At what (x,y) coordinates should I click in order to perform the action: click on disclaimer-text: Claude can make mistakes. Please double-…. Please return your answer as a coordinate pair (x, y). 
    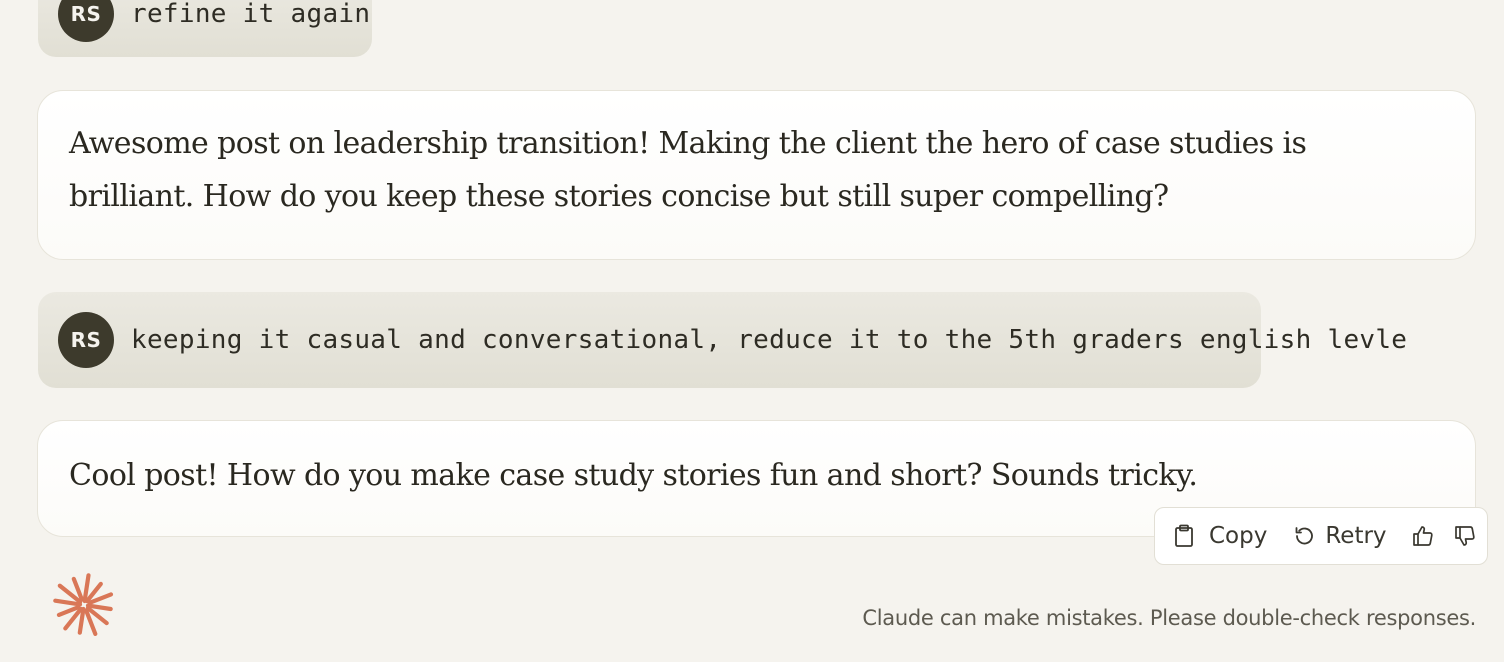
    Looking at the image, I should click on (1169, 618).